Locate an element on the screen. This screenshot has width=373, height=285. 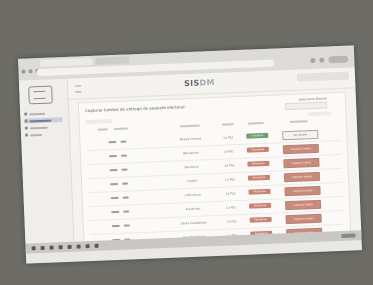
profile-icon is located at coordinates (322, 60).